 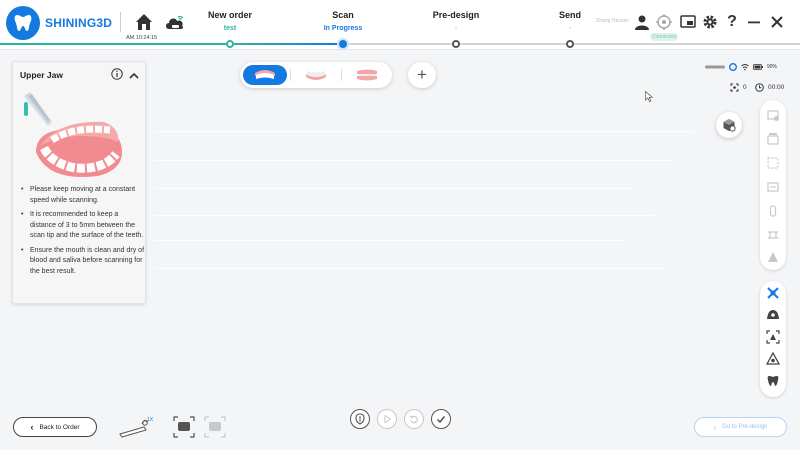 I want to click on scan-timer: 00:00, so click(x=769, y=87).